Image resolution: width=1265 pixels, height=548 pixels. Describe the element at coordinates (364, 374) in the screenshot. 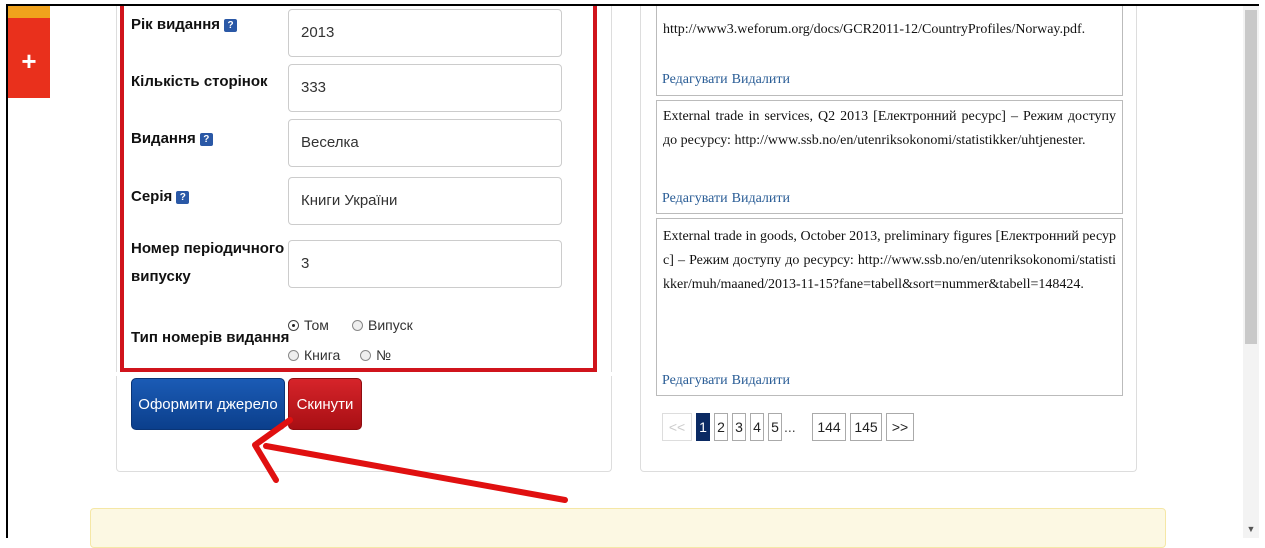

I see `clip-strip` at that location.